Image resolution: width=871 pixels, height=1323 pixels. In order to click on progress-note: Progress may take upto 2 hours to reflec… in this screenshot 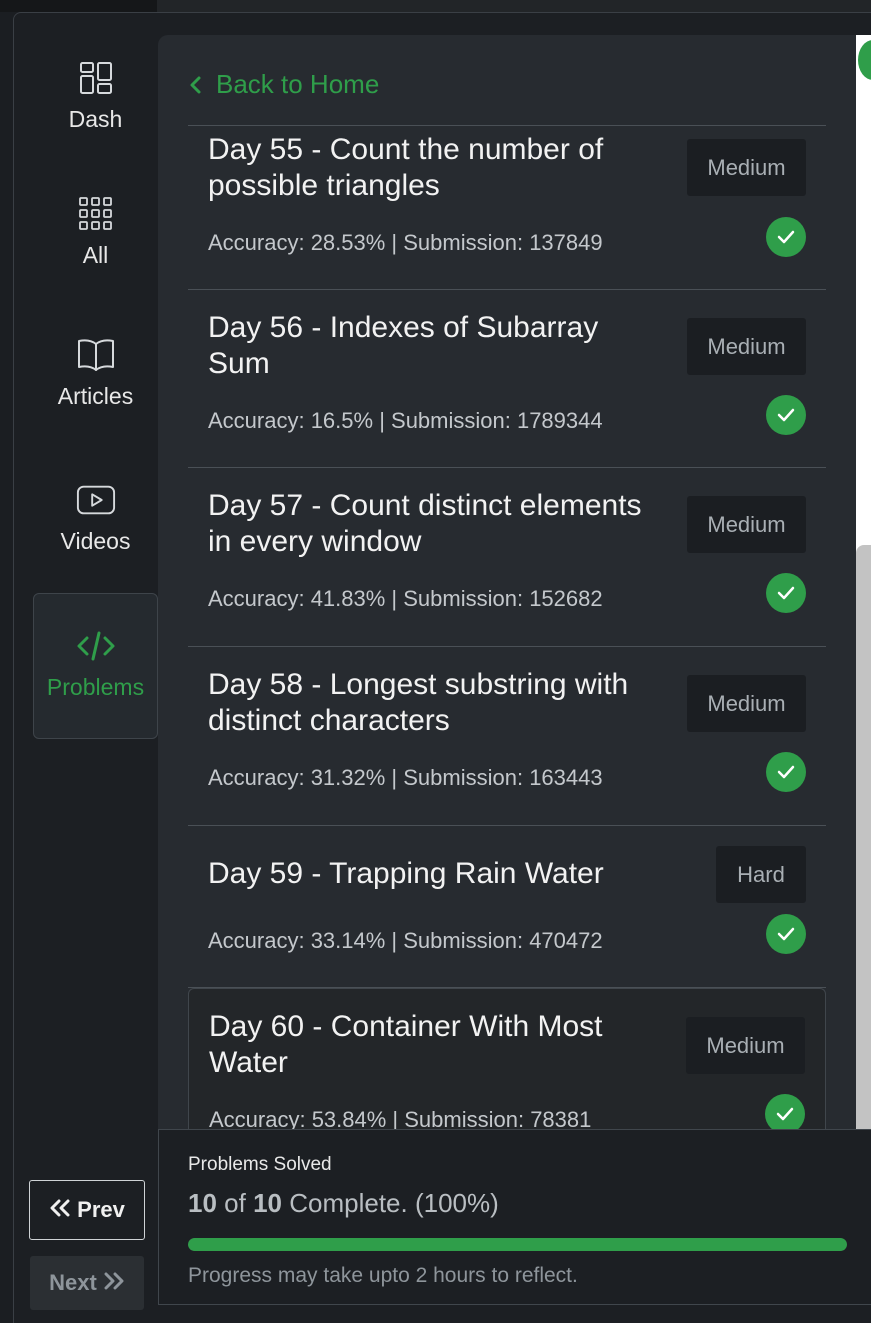, I will do `click(383, 1275)`.